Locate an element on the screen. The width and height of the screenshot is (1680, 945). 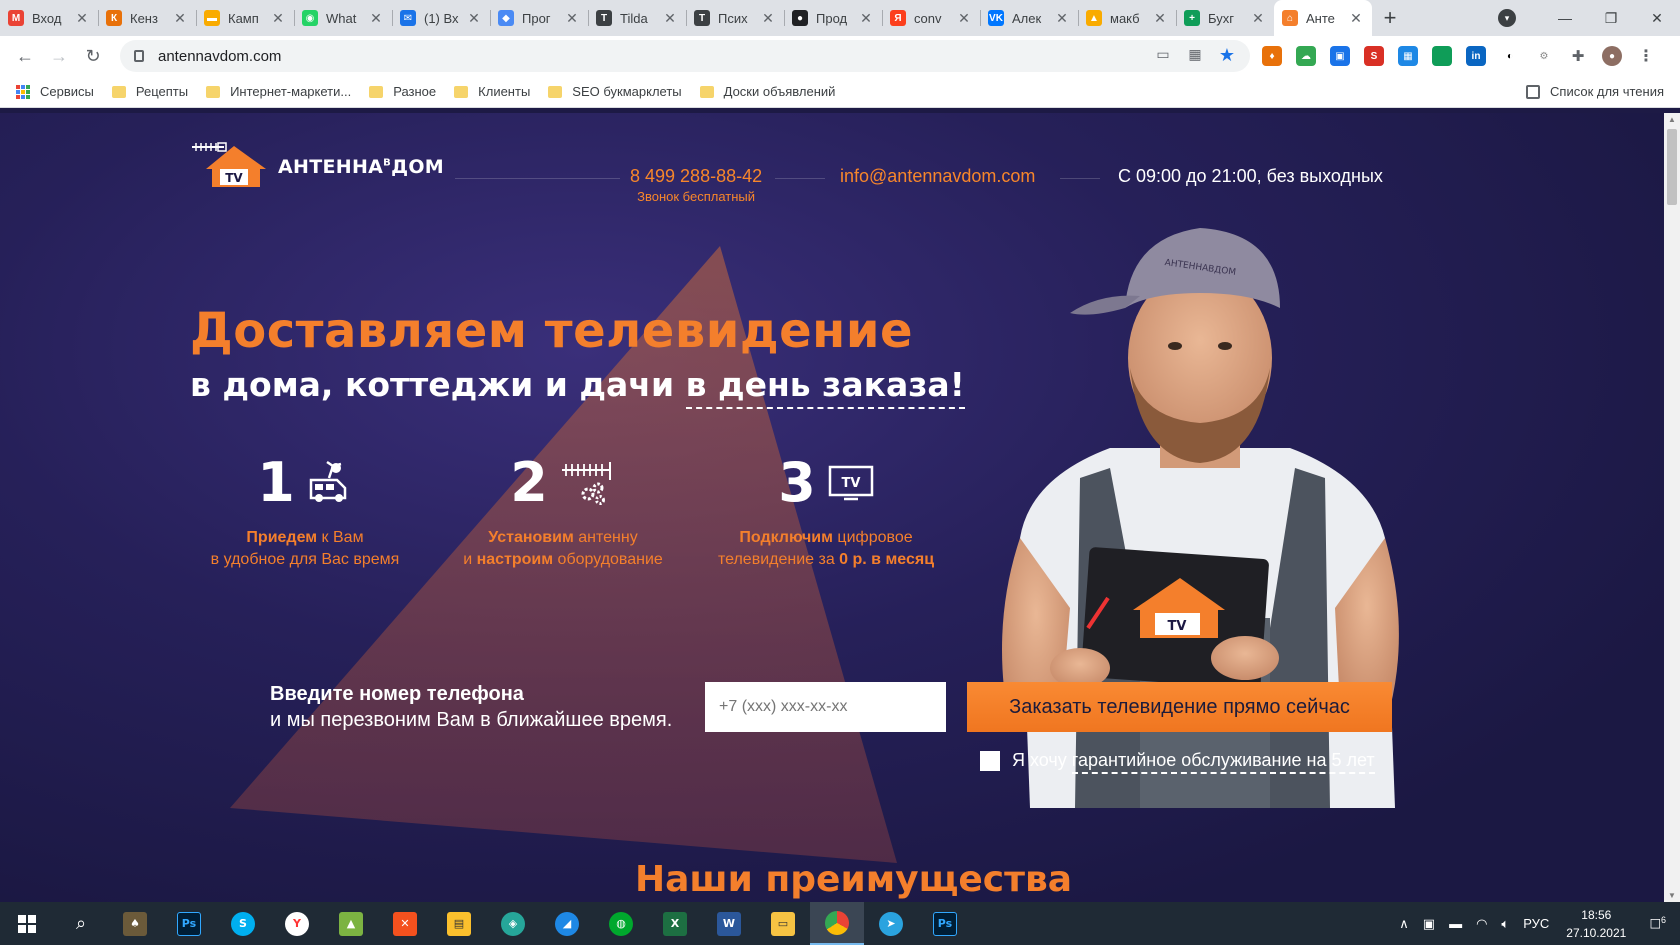
qr-code-icon: ▦ is located at coordinates (1195, 55).